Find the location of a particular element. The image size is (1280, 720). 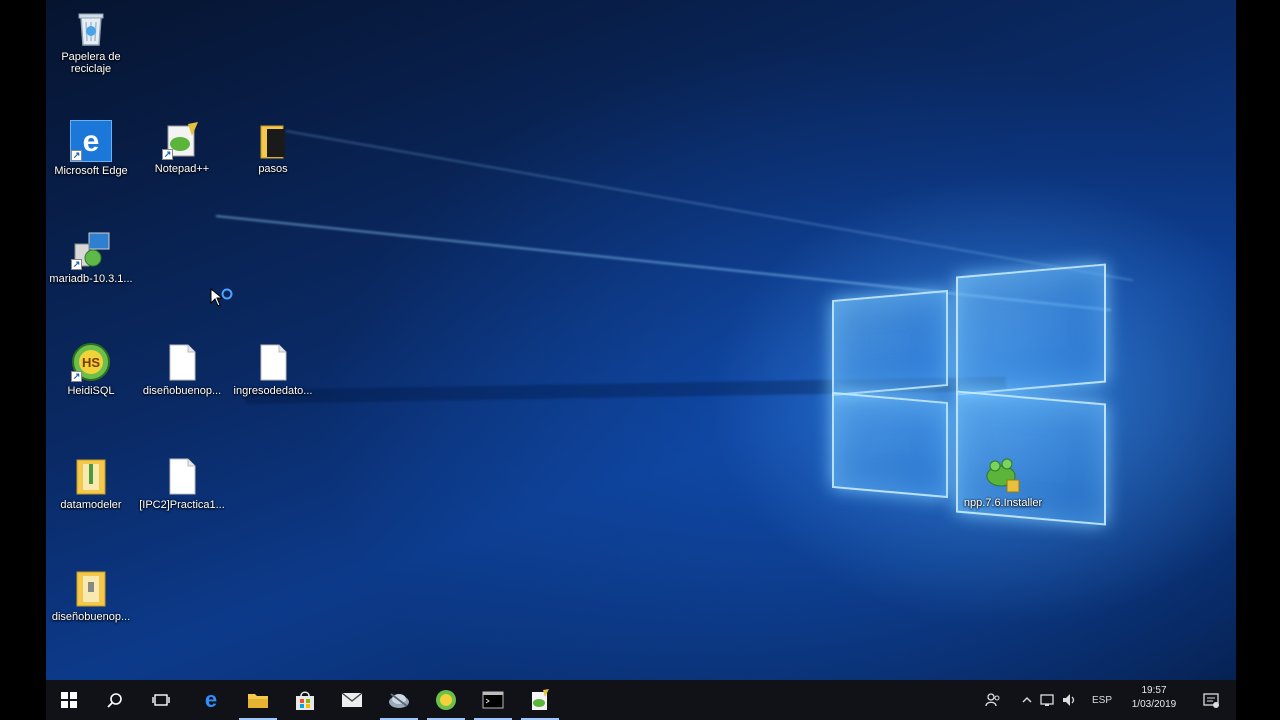

notifications-icon is located at coordinates (1211, 700).